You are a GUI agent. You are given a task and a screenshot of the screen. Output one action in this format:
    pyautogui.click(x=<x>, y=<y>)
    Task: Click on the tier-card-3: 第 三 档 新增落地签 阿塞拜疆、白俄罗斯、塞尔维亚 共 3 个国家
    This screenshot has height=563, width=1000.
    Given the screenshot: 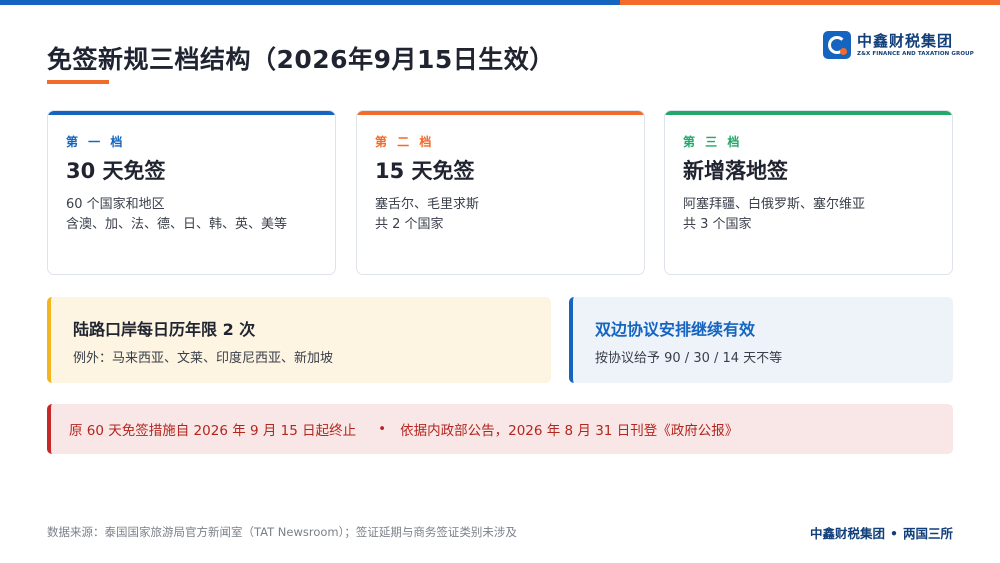 What is the action you would take?
    pyautogui.click(x=808, y=192)
    